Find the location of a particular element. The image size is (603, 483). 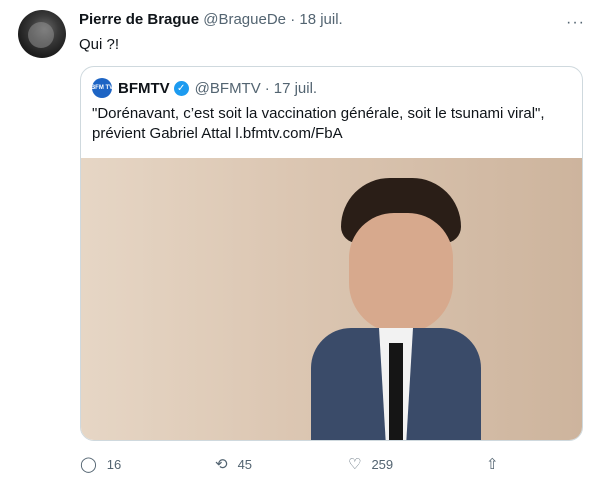

heart-icon: ♡ is located at coordinates (355, 464).